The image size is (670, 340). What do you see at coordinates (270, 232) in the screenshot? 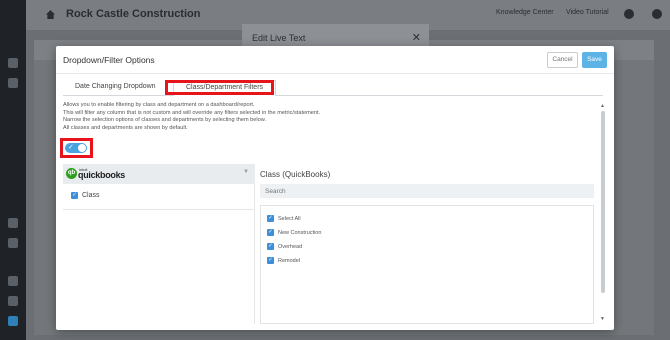
I see `new-construction-checkbox: ✓` at bounding box center [270, 232].